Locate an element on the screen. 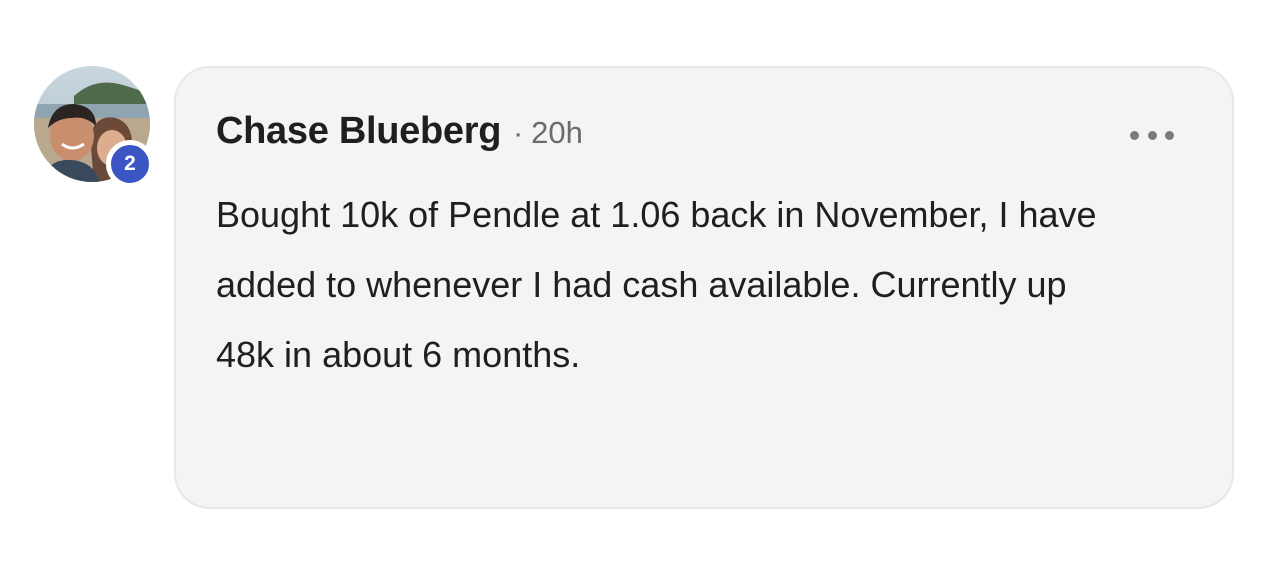 This screenshot has width=1276, height=563. author-name: Chase Blueberg is located at coordinates (358, 131).